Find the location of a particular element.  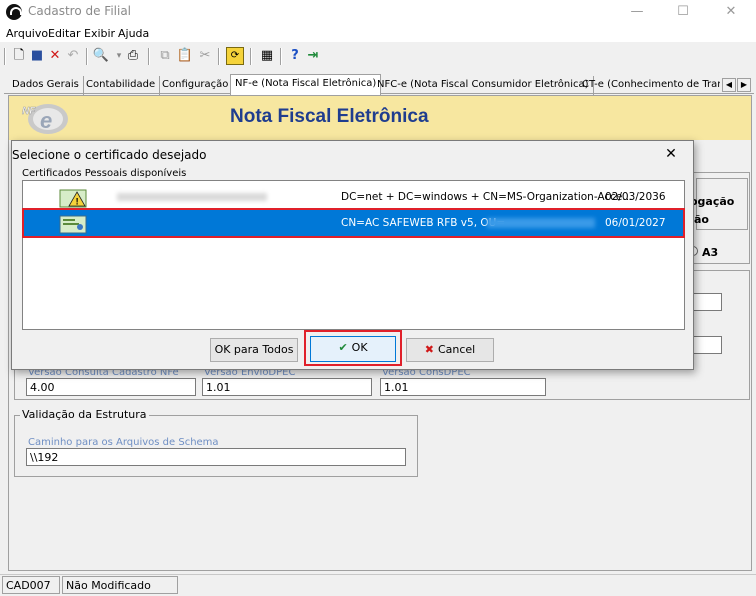

status-code: CAD007 is located at coordinates (31, 585).